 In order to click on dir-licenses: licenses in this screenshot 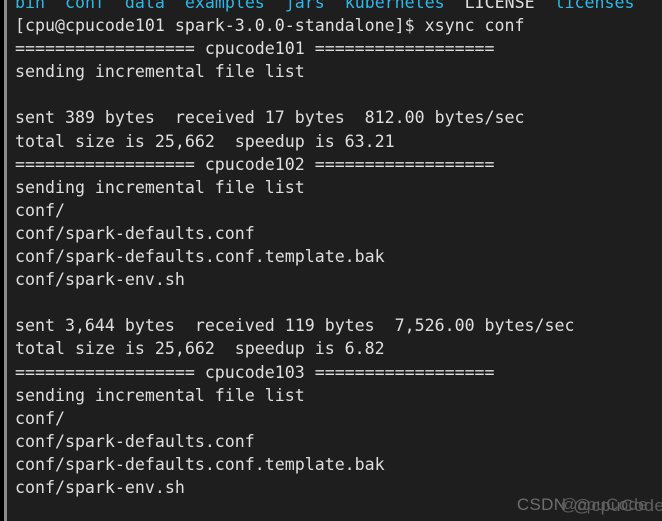, I will do `click(584, 6)`.